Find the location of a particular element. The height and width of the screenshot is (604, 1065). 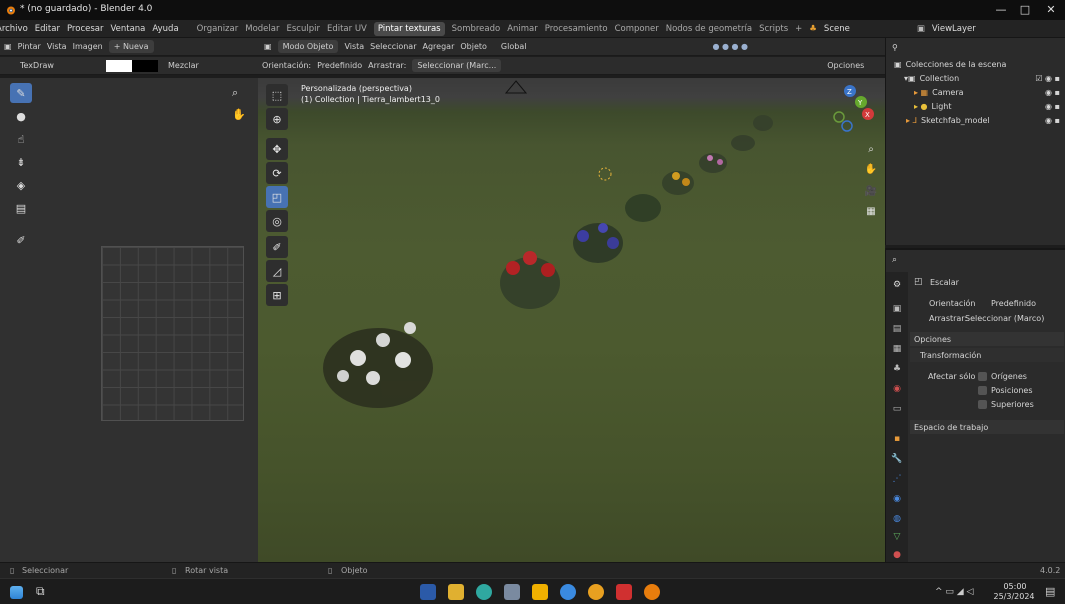

windows-start-icon is located at coordinates (16, 592).